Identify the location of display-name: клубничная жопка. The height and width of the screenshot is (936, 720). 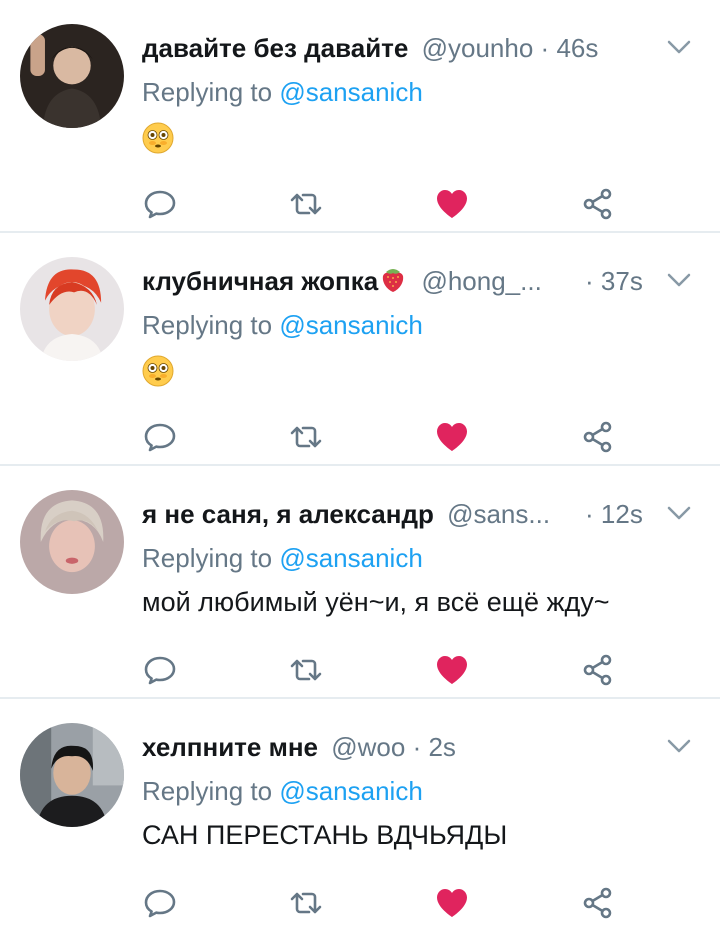
(260, 281).